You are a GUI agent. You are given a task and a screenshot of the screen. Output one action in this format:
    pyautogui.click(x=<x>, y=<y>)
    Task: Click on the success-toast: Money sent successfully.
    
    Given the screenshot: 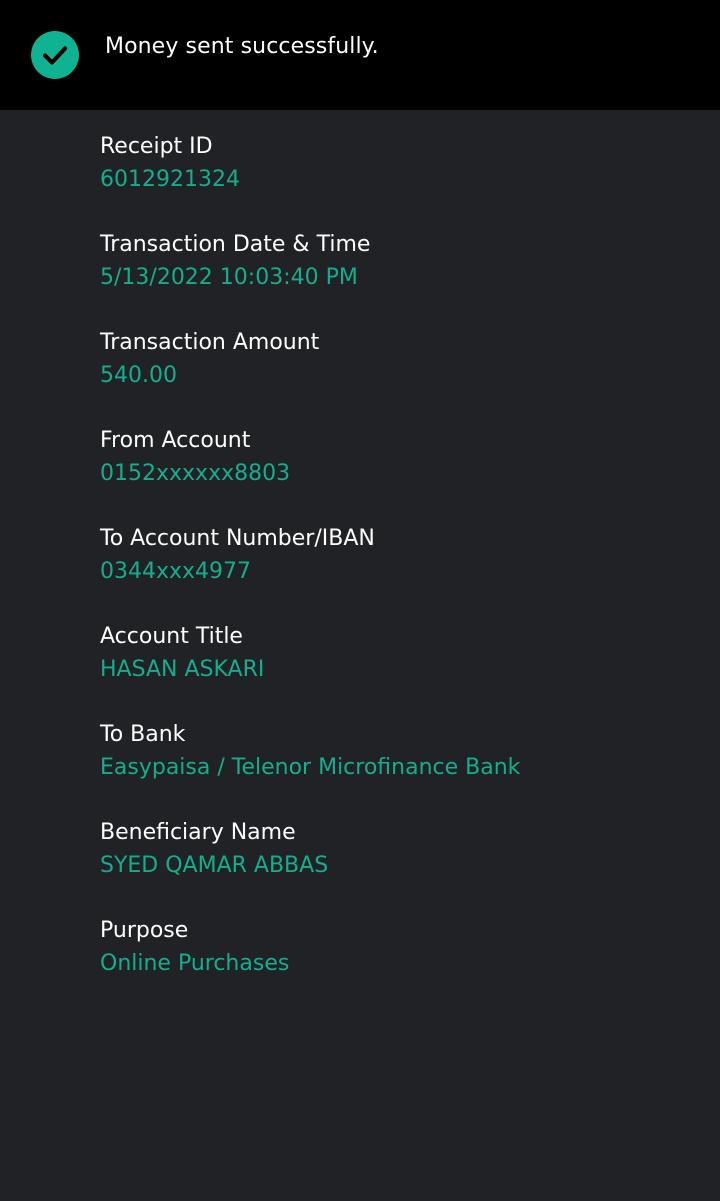 What is the action you would take?
    pyautogui.click(x=360, y=55)
    